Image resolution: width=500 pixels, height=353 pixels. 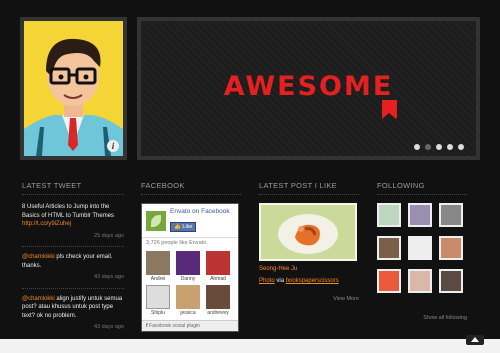 I want to click on slider-dots, so click(x=439, y=147).